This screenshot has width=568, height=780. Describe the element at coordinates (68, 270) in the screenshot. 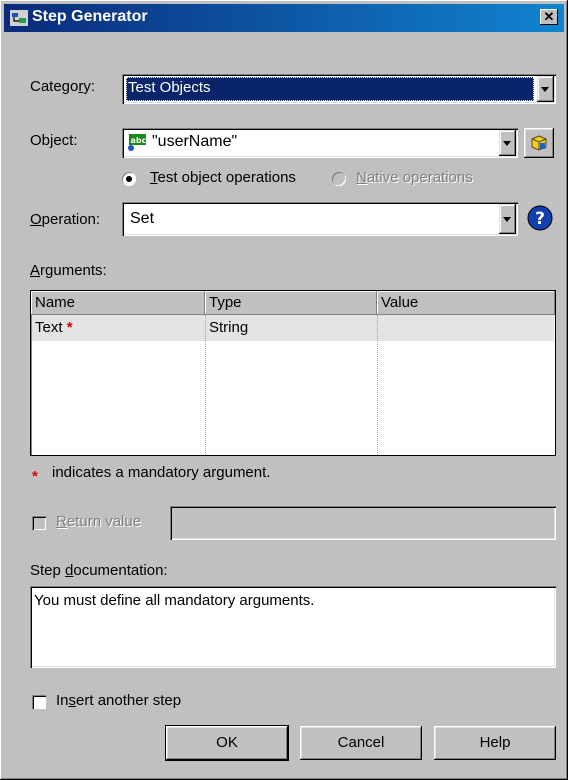

I see `arguments-label: Arguments:` at that location.